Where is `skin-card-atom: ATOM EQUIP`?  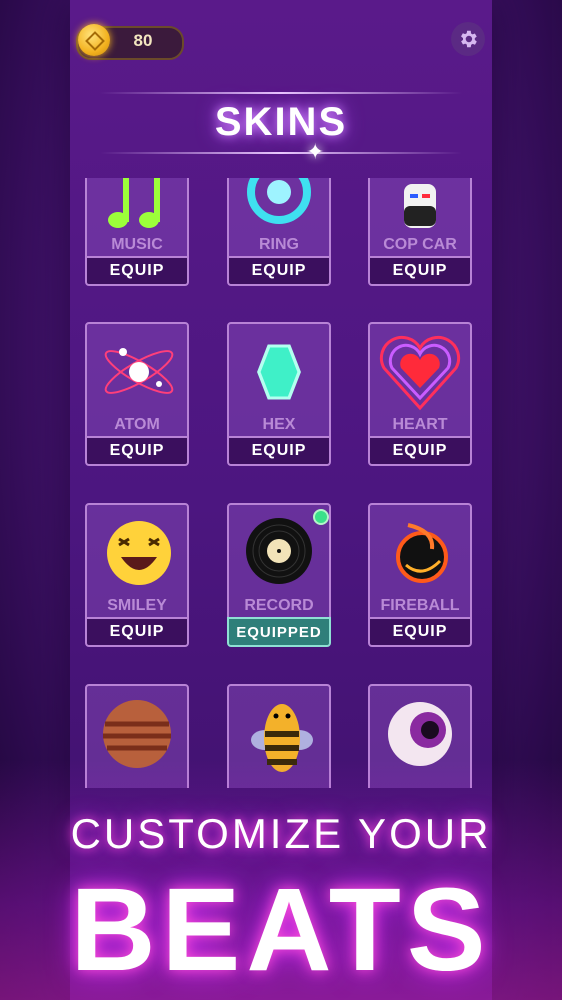 skin-card-atom: ATOM EQUIP is located at coordinates (137, 394).